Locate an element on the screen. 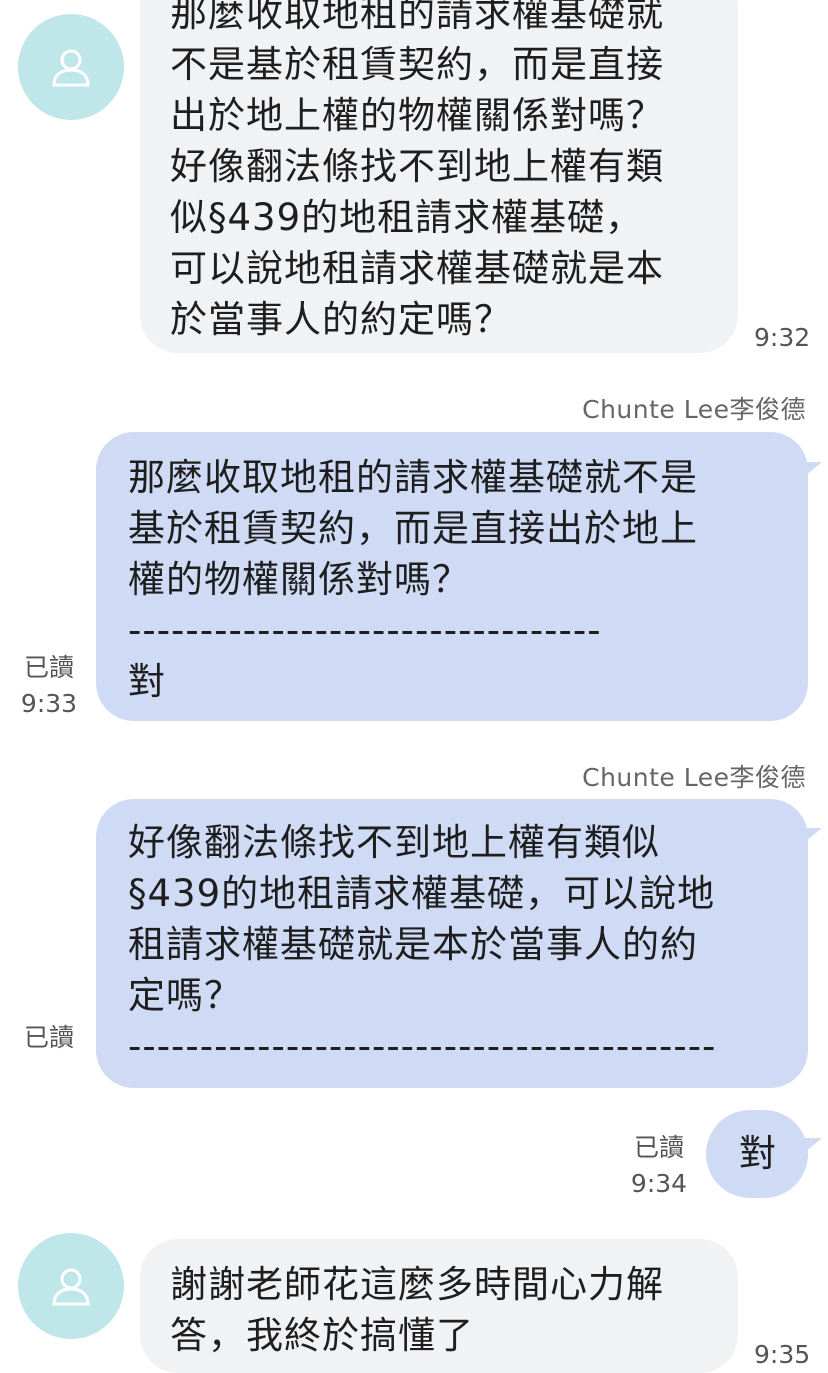 Image resolution: width=828 pixels, height=1373 pixels. message-timestamp: 9:34 is located at coordinates (659, 1183).